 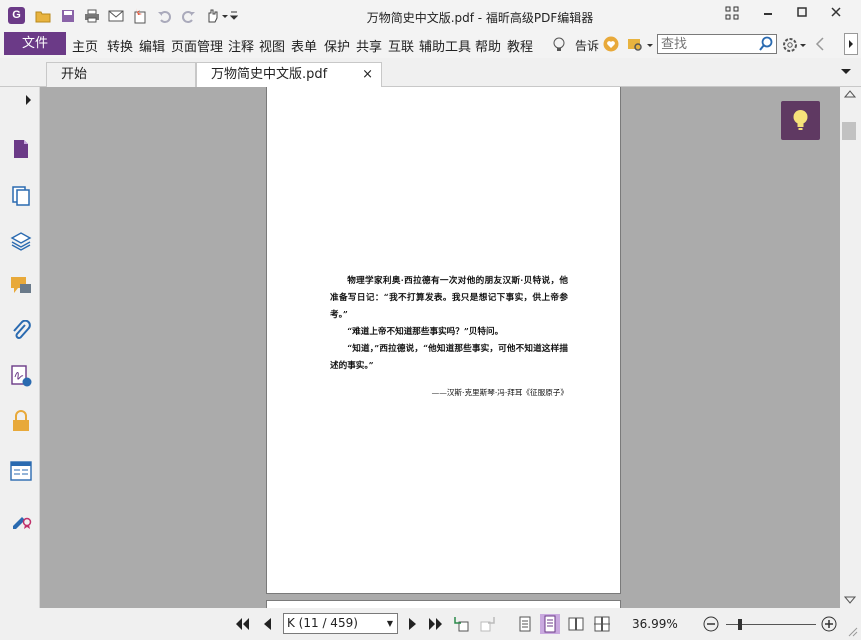 I want to click on tell-me-label: 告诉, so click(x=587, y=45).